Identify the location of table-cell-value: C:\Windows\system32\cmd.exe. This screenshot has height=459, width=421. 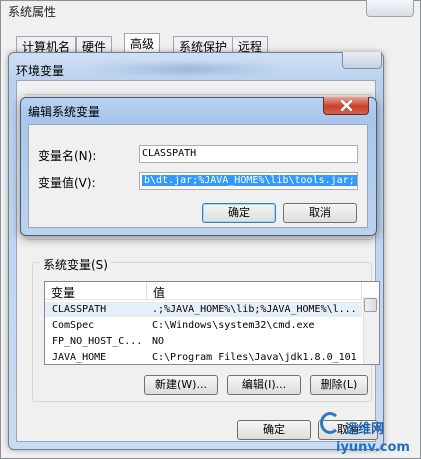
(233, 325).